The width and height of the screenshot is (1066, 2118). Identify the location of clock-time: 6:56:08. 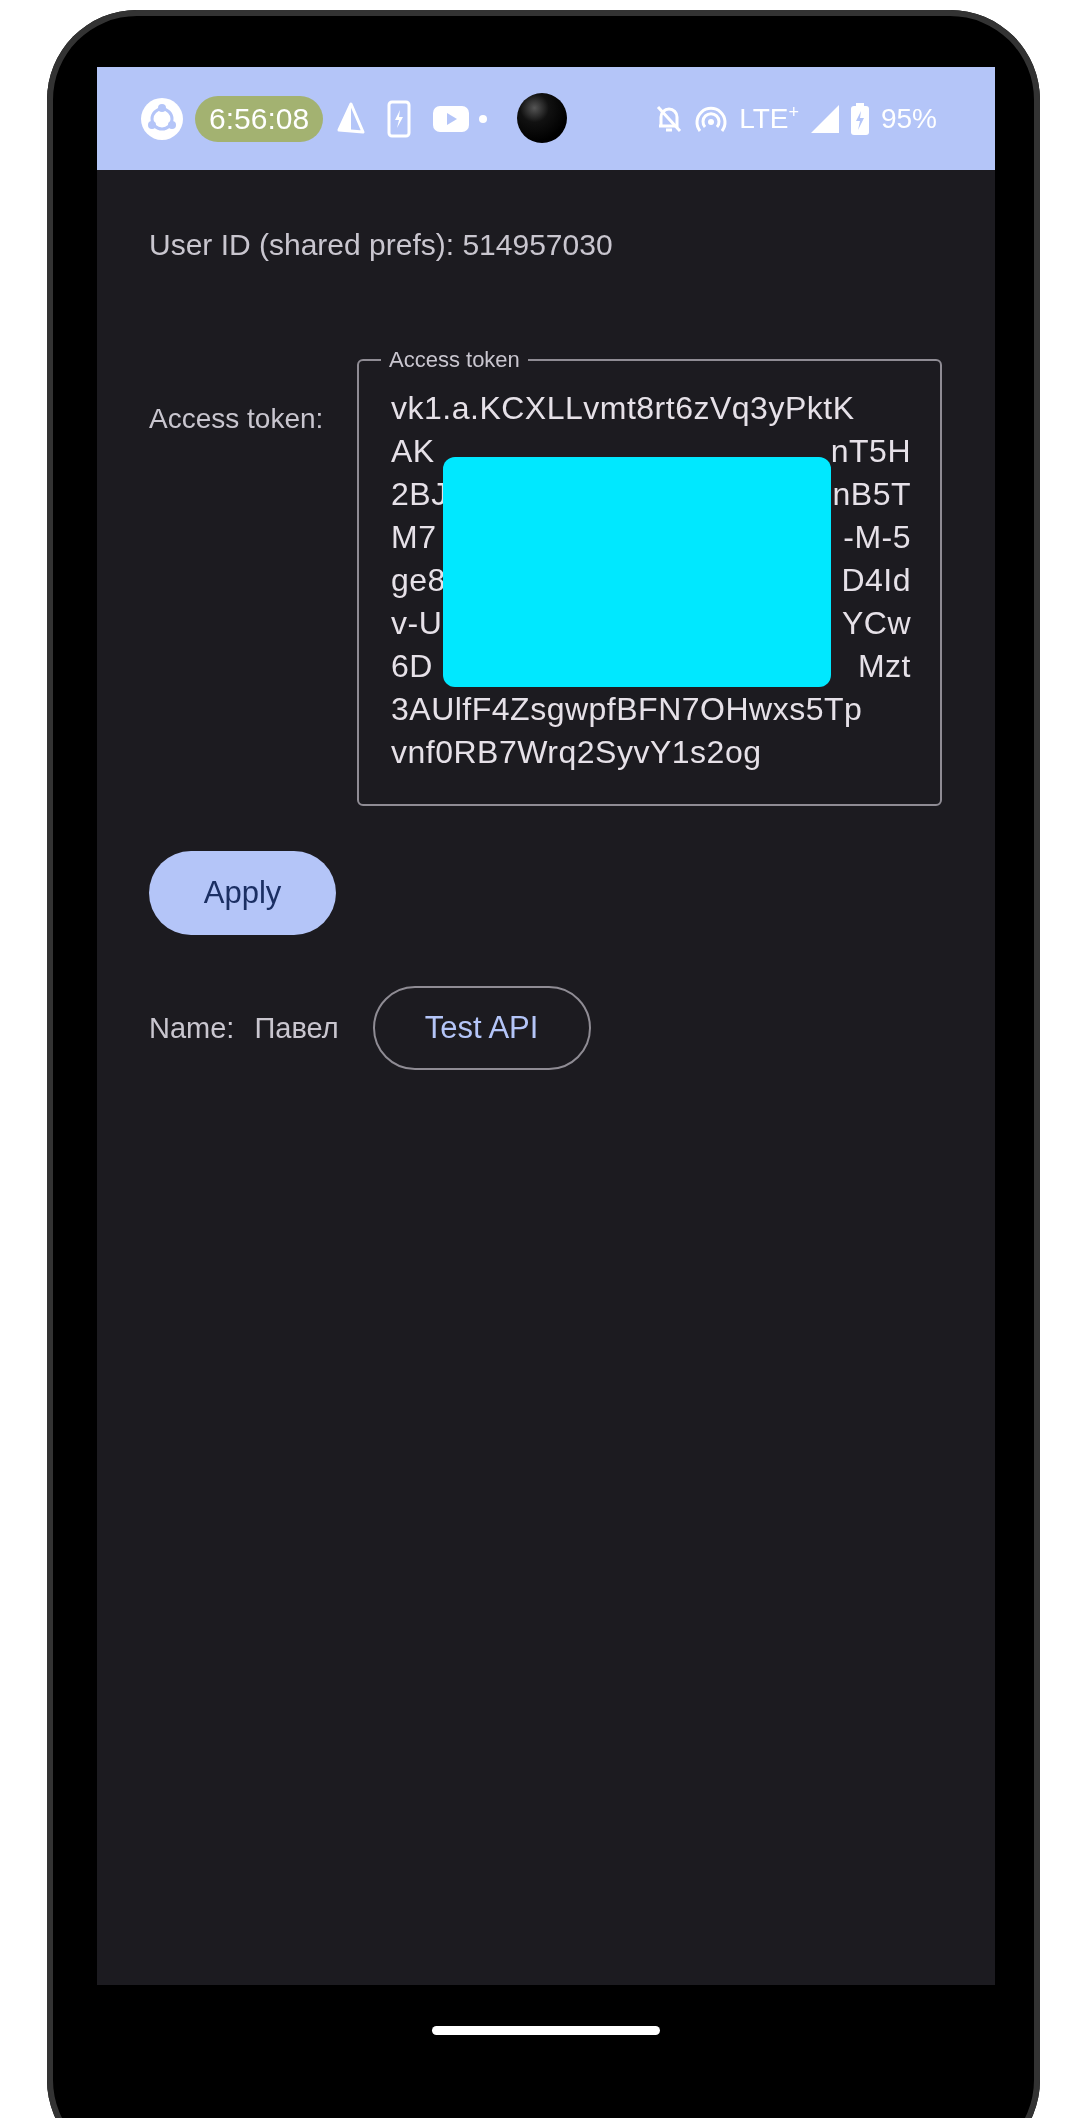
(259, 118).